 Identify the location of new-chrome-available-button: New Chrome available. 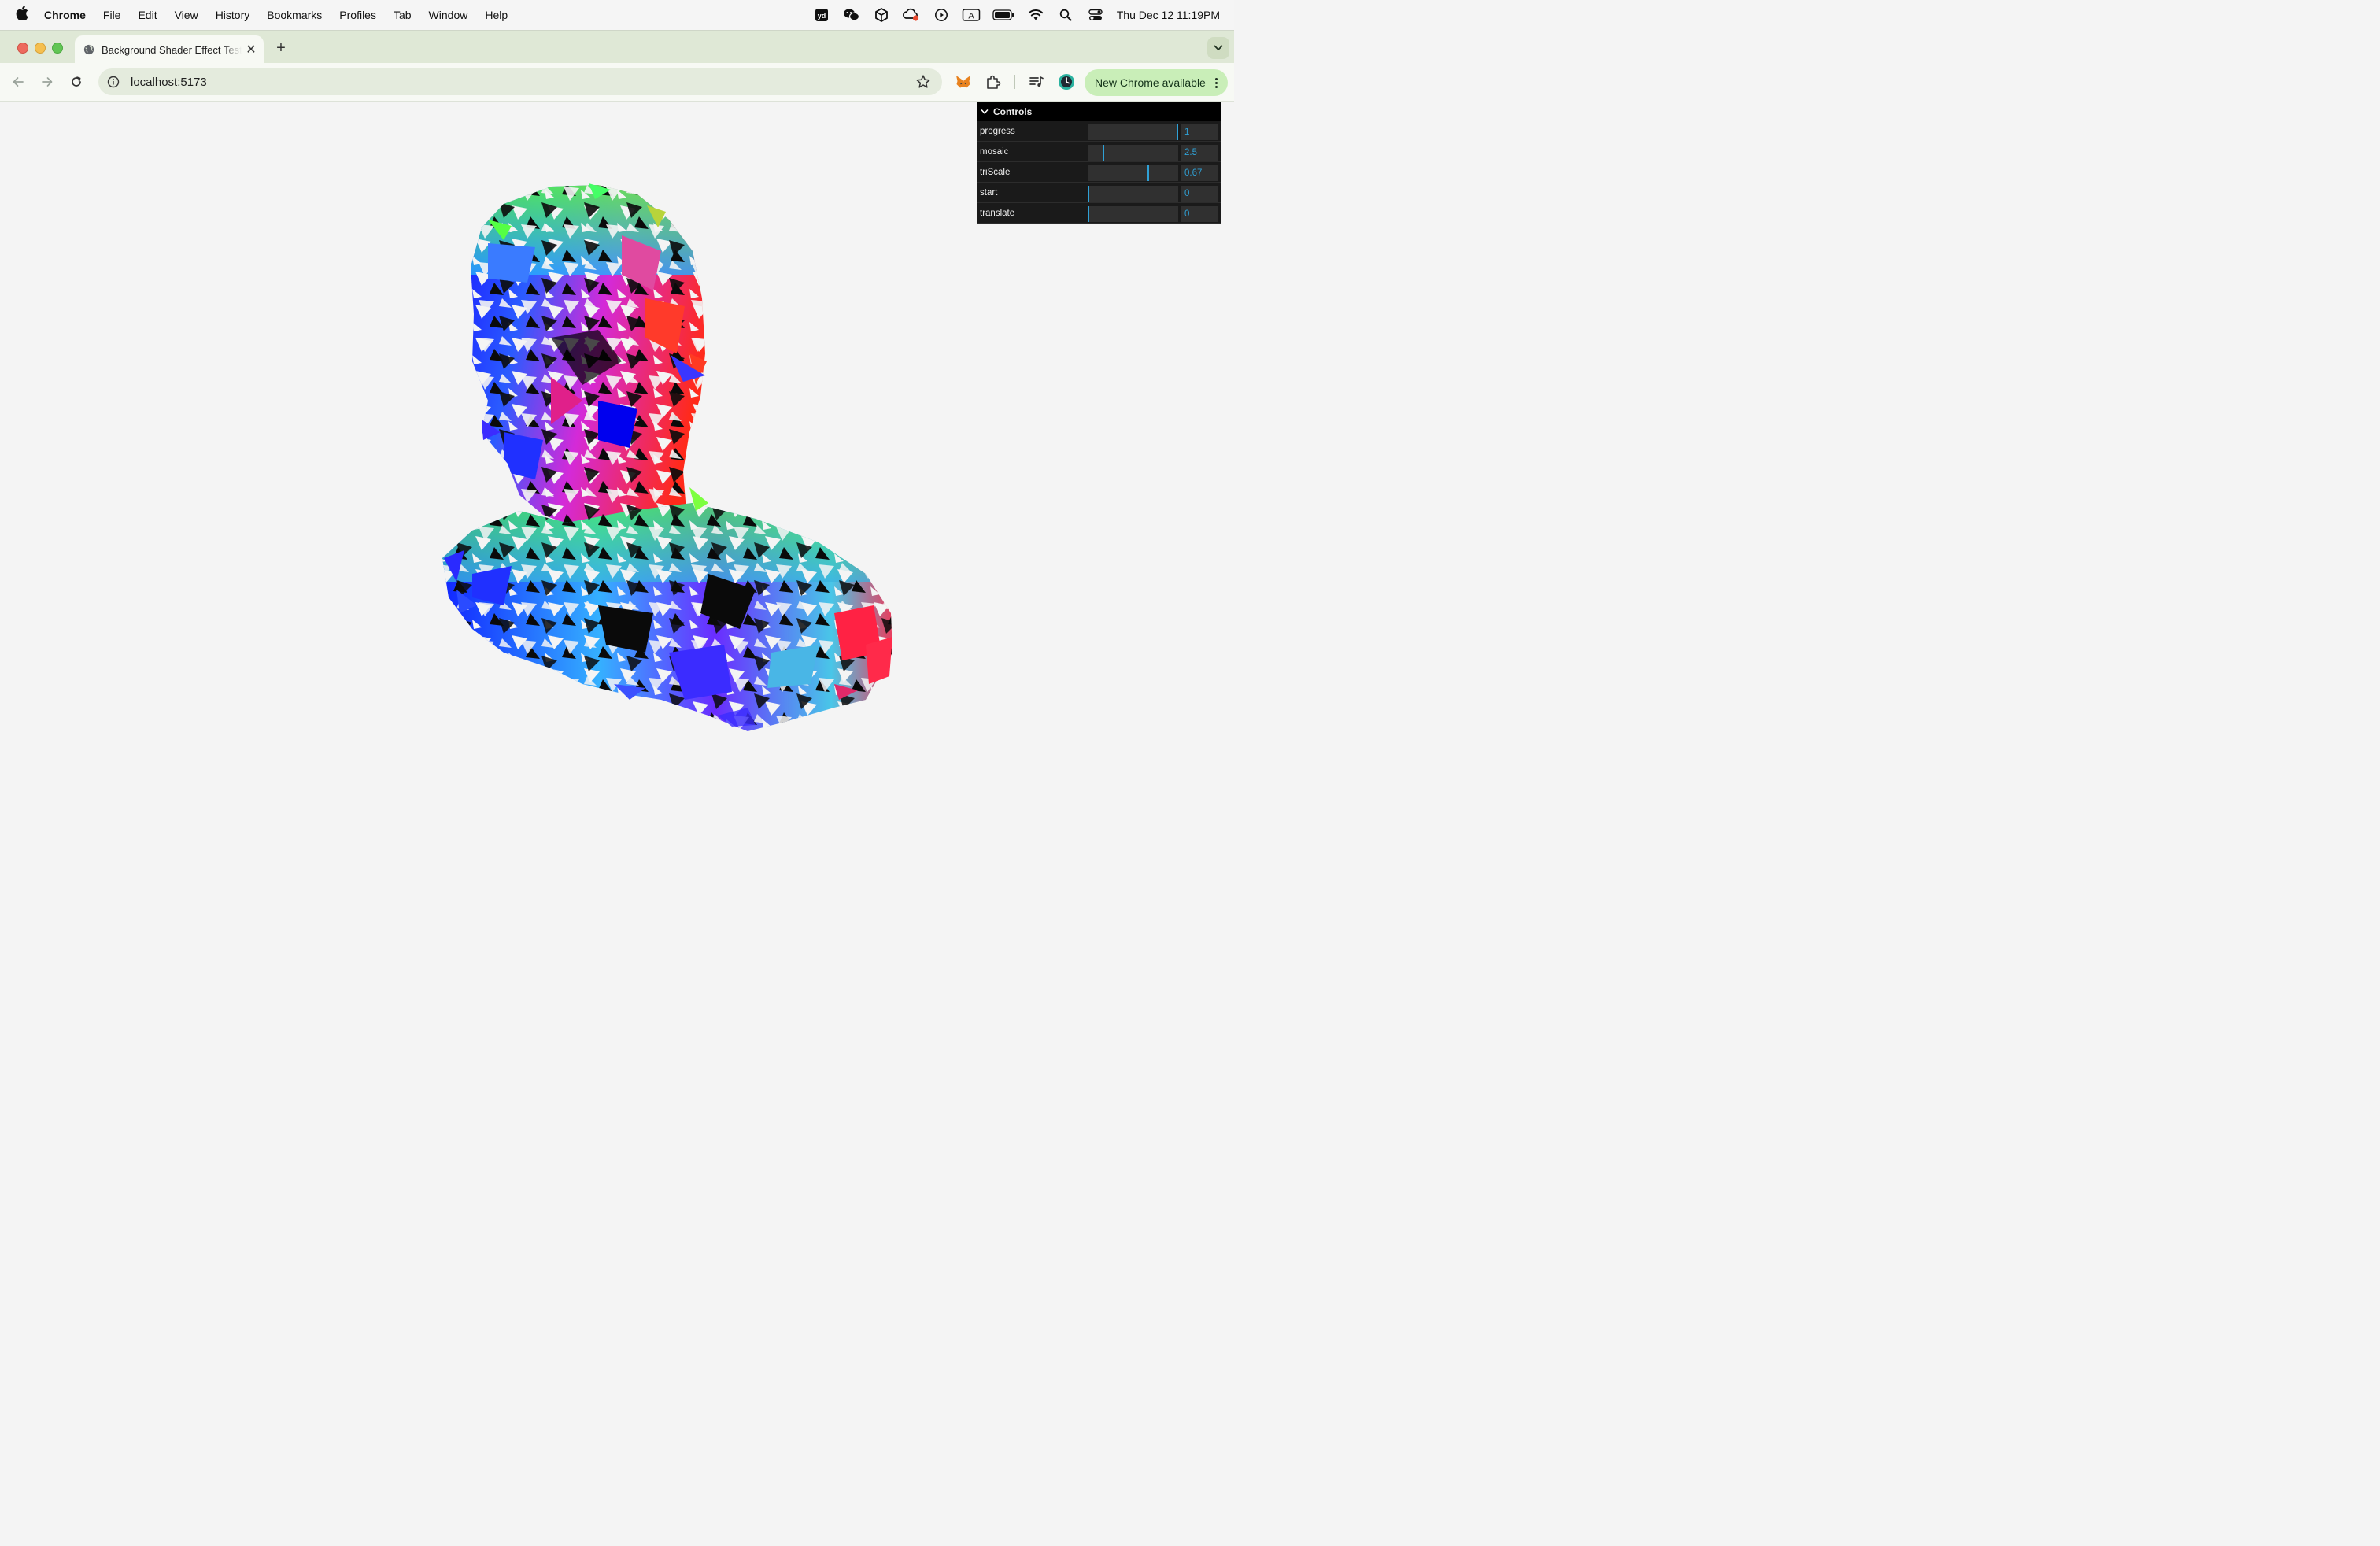
(1156, 82).